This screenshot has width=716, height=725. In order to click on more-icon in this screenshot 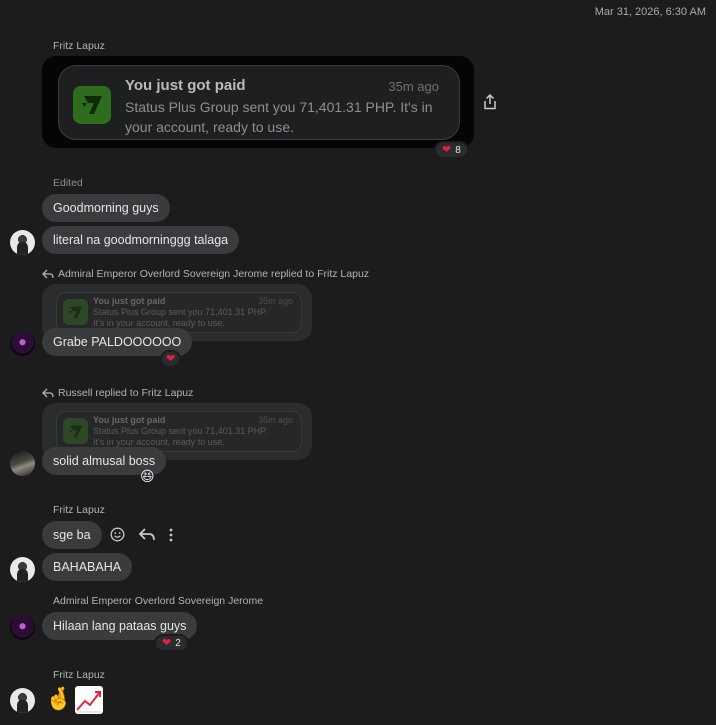, I will do `click(171, 535)`.